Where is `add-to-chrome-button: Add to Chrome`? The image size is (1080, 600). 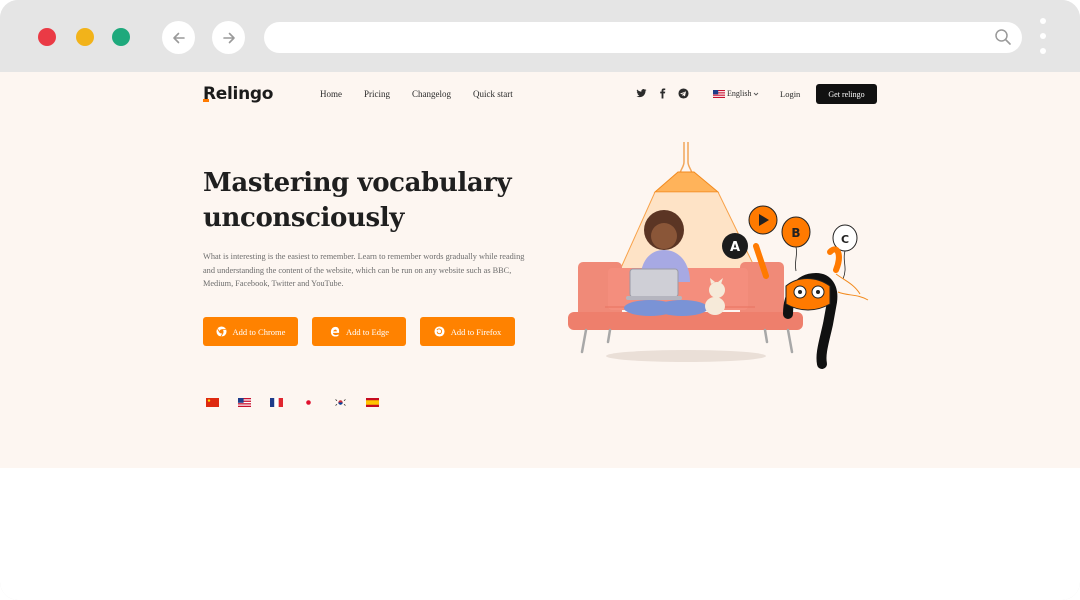
add-to-chrome-button: Add to Chrome is located at coordinates (250, 331).